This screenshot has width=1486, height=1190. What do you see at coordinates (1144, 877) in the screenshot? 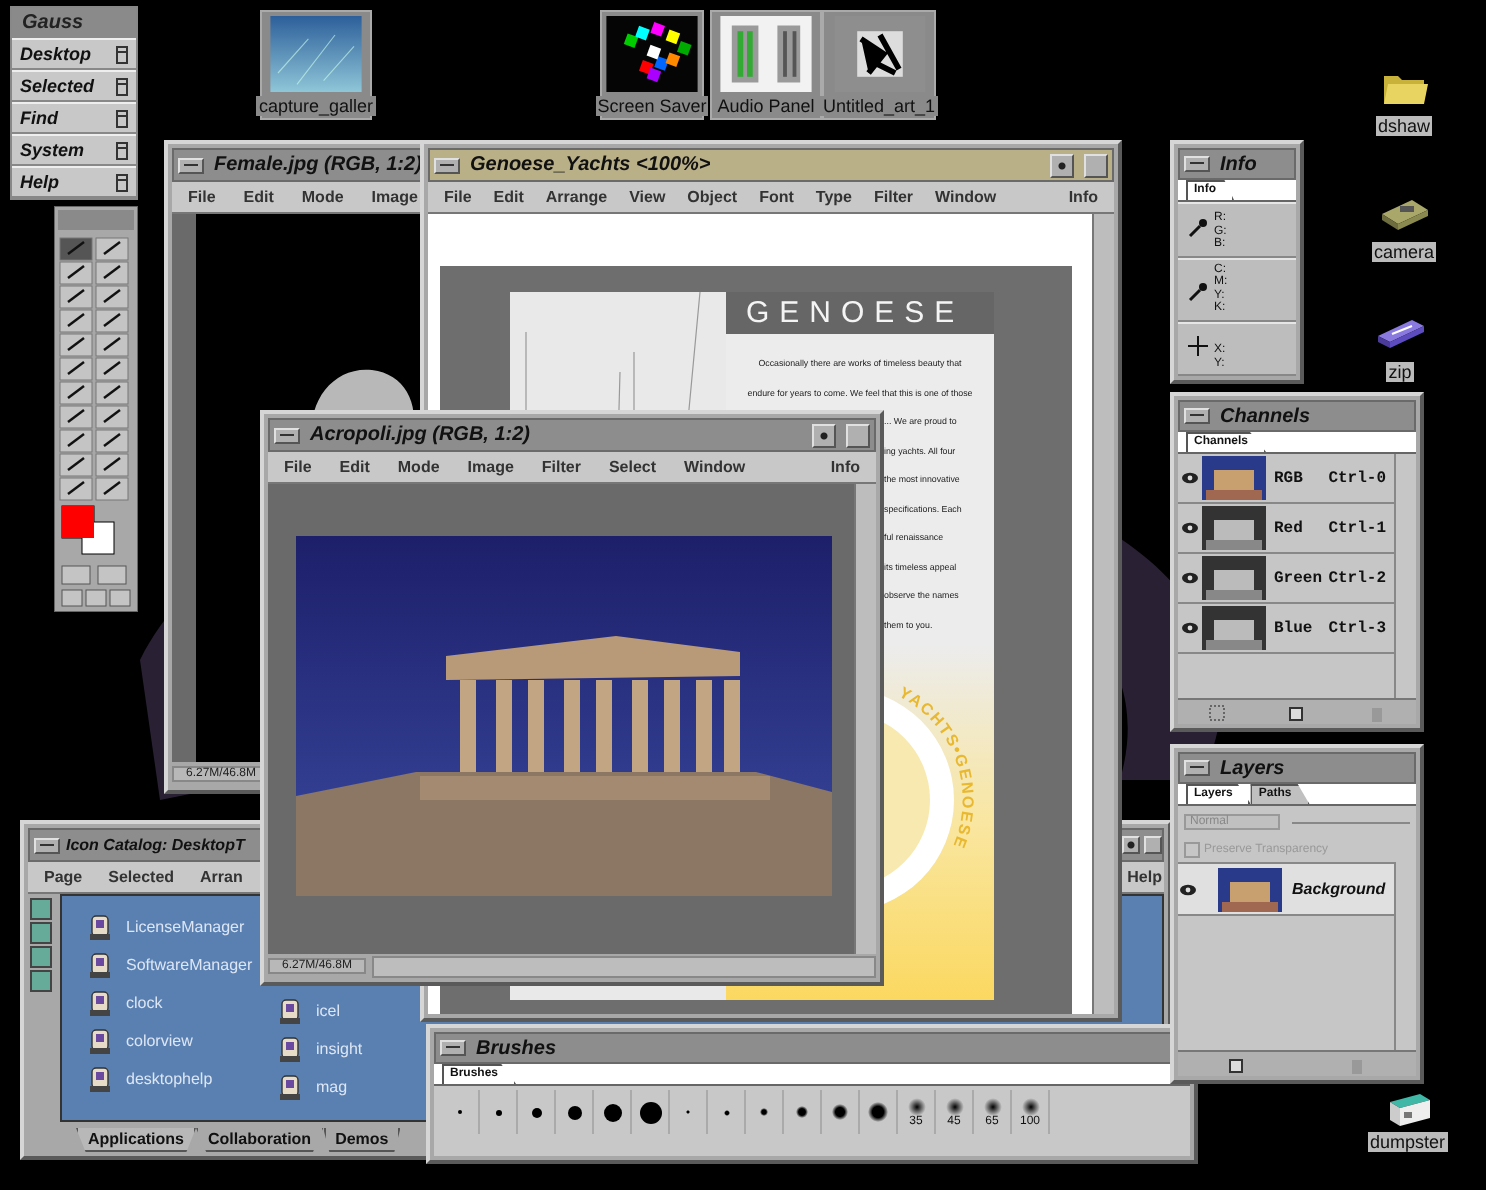
I see `menu-item: Help` at bounding box center [1144, 877].